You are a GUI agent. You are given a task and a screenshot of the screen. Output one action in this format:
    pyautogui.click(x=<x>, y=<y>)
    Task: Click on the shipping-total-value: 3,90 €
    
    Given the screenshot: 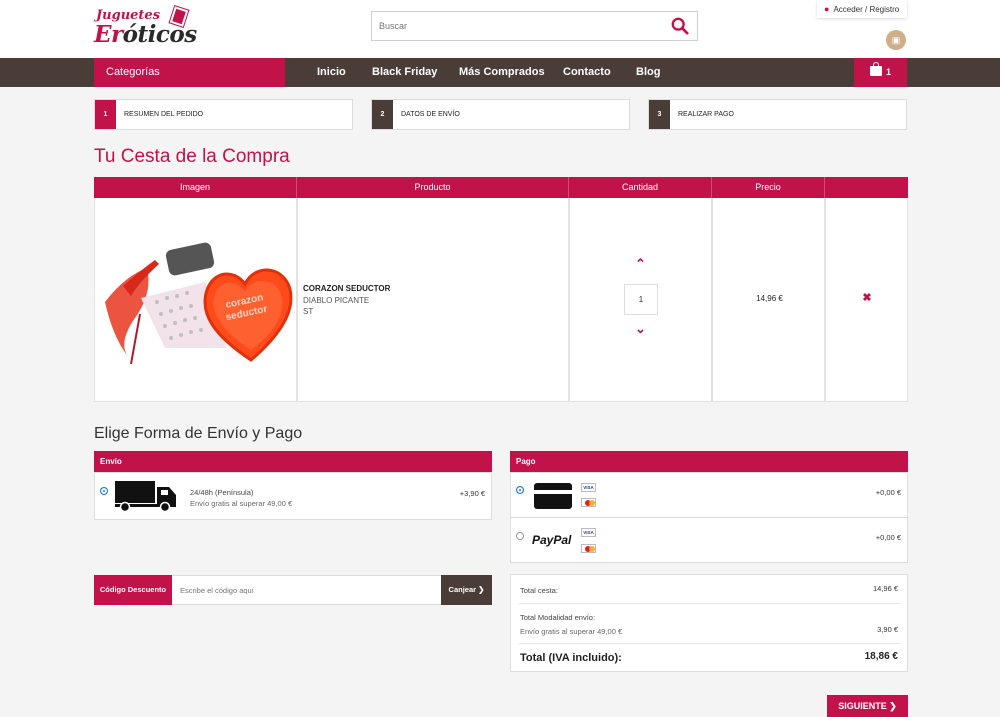 What is the action you would take?
    pyautogui.click(x=887, y=629)
    